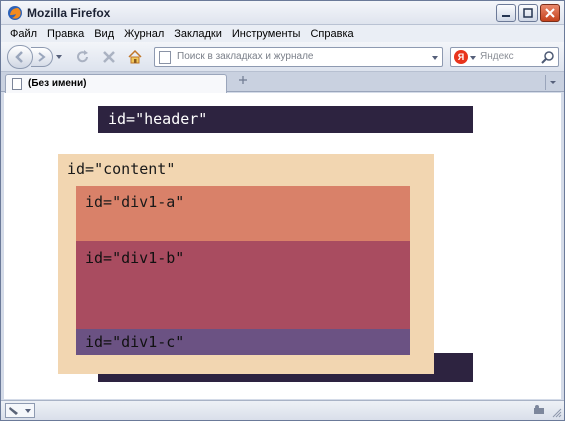  I want to click on maximize-icon, so click(528, 13).